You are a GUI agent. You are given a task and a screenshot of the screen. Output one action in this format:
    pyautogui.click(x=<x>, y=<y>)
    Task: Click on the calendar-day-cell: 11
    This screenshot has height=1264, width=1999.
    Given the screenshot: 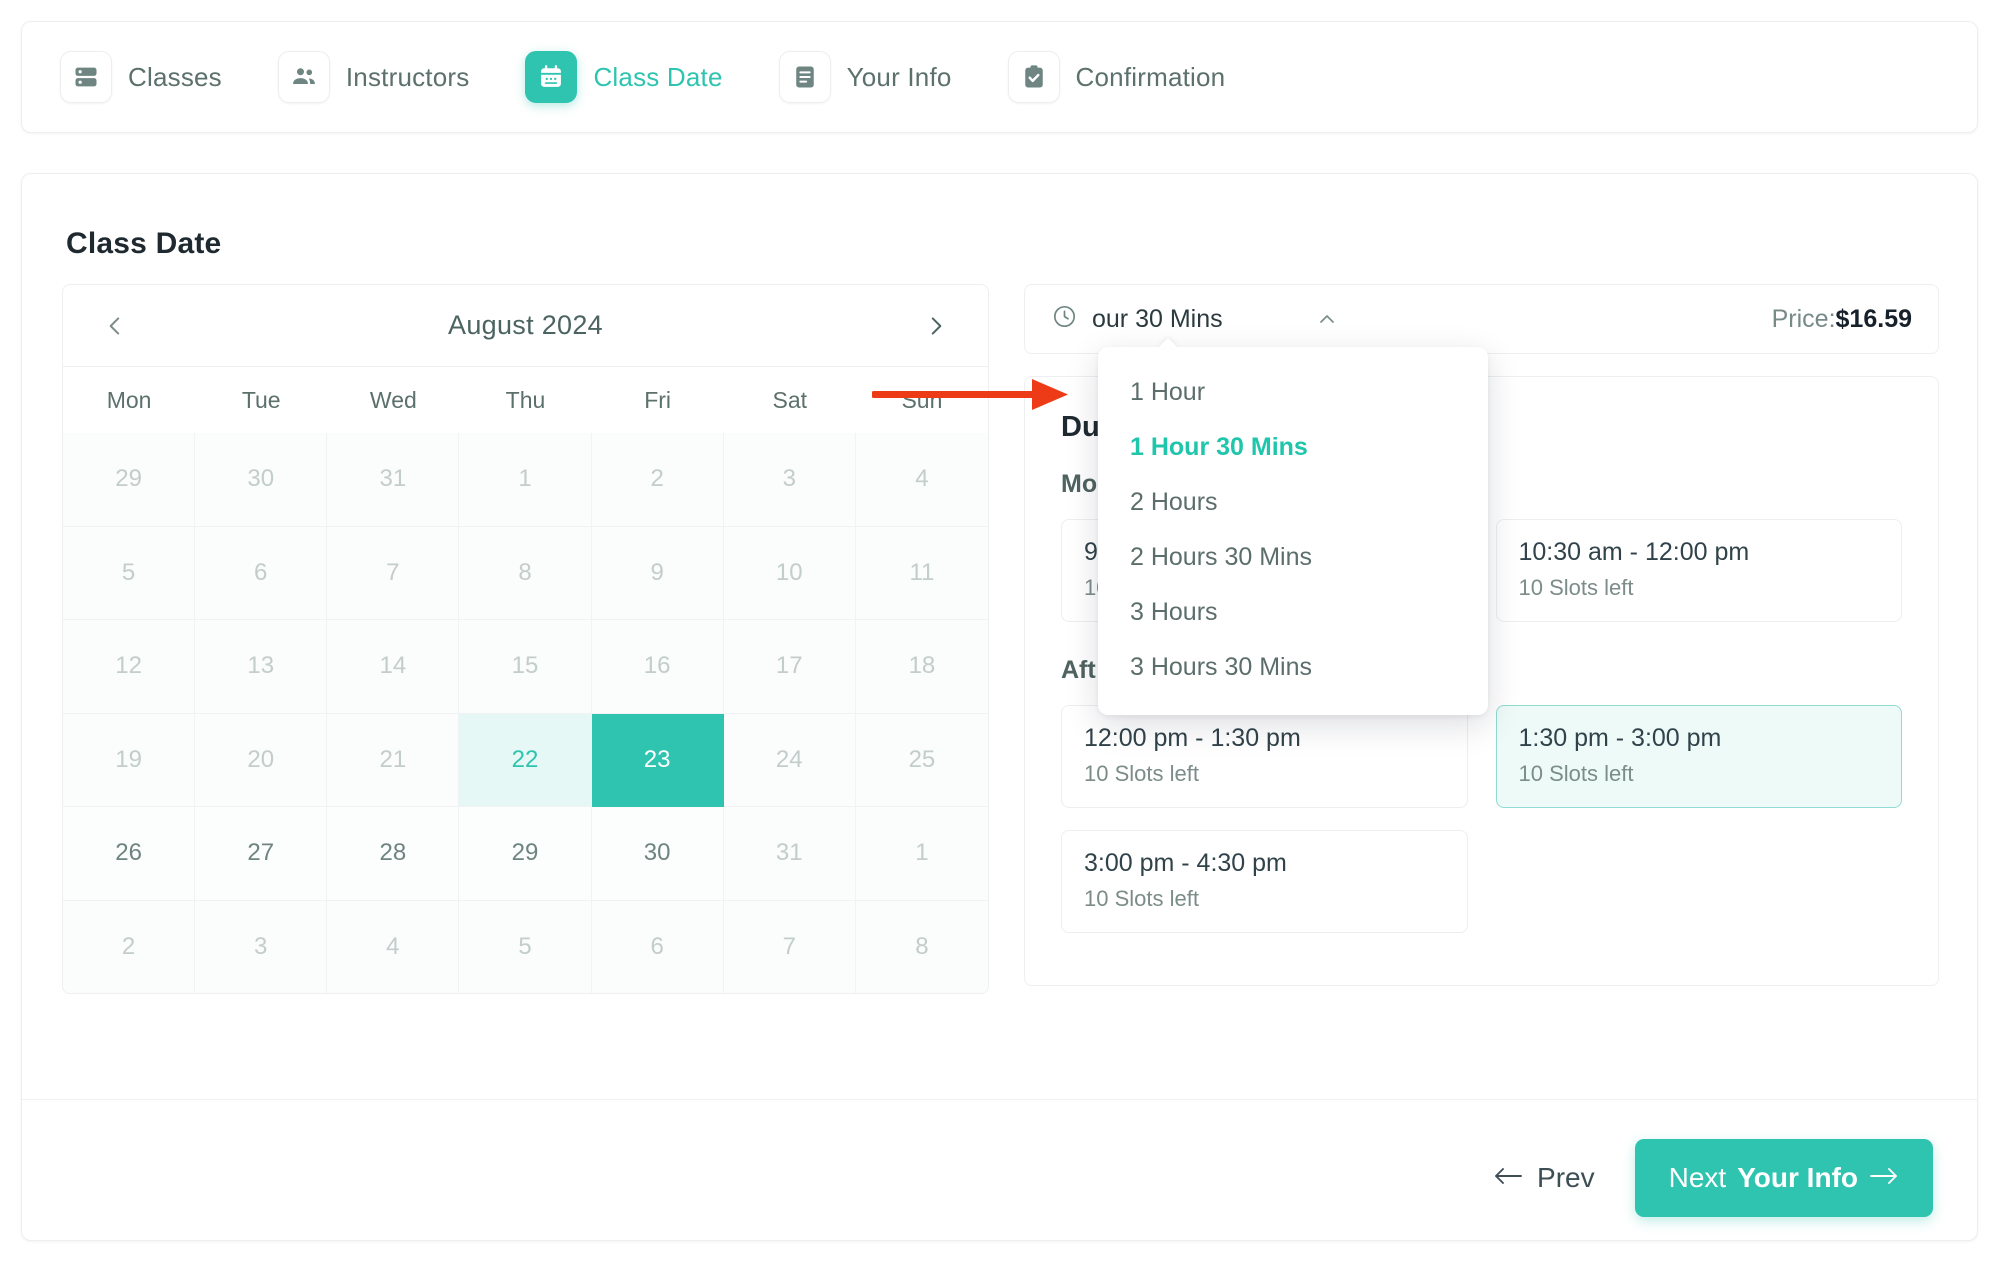 What is the action you would take?
    pyautogui.click(x=921, y=573)
    